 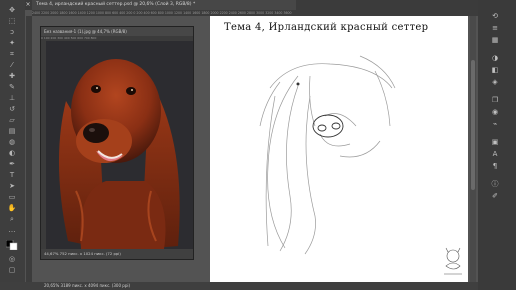 What do you see at coordinates (495, 124) in the screenshot?
I see `paths-panel-icon: ⌁` at bounding box center [495, 124].